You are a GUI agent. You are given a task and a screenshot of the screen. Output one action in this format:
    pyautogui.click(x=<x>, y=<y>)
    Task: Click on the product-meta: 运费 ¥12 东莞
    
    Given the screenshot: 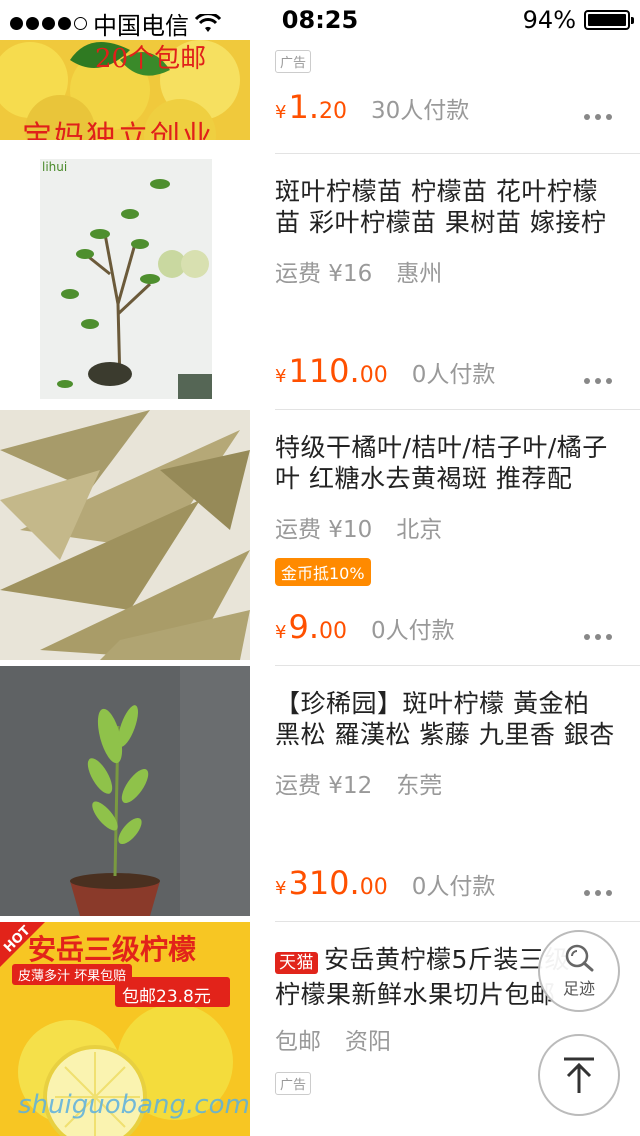 What is the action you would take?
    pyautogui.click(x=358, y=783)
    